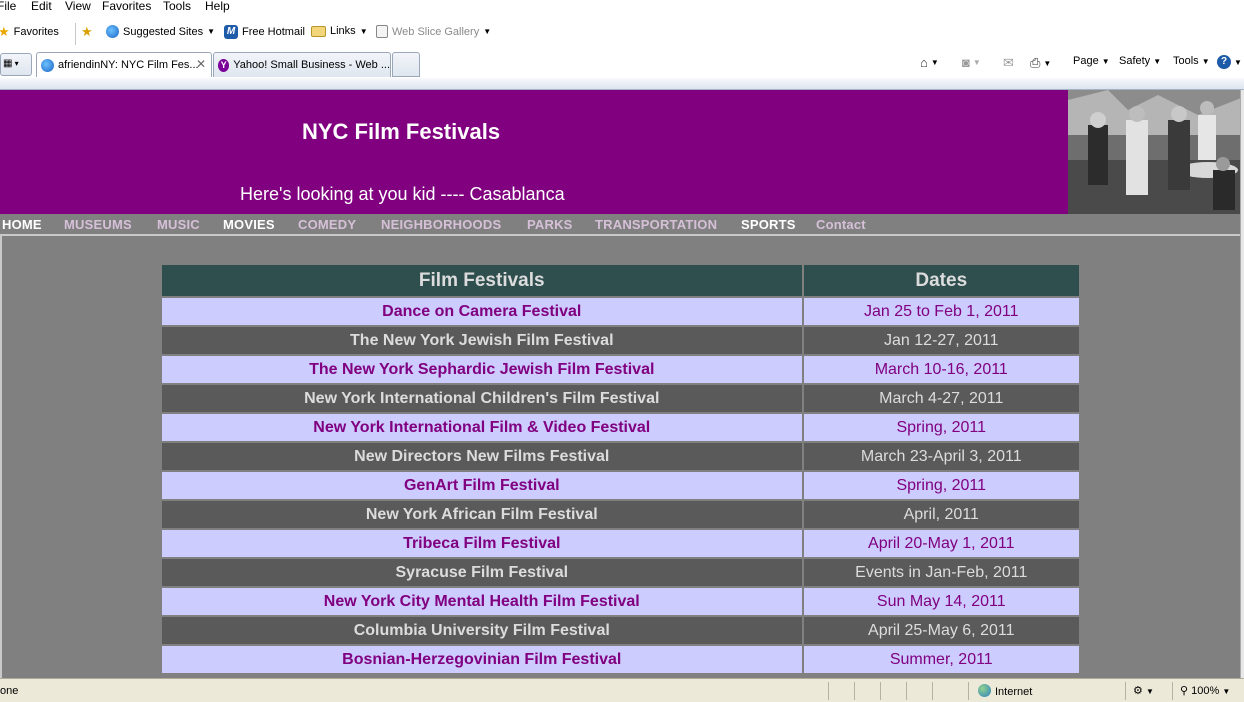 Image resolution: width=1244 pixels, height=702 pixels. What do you see at coordinates (177, 6) in the screenshot?
I see `menu-tools: Tools` at bounding box center [177, 6].